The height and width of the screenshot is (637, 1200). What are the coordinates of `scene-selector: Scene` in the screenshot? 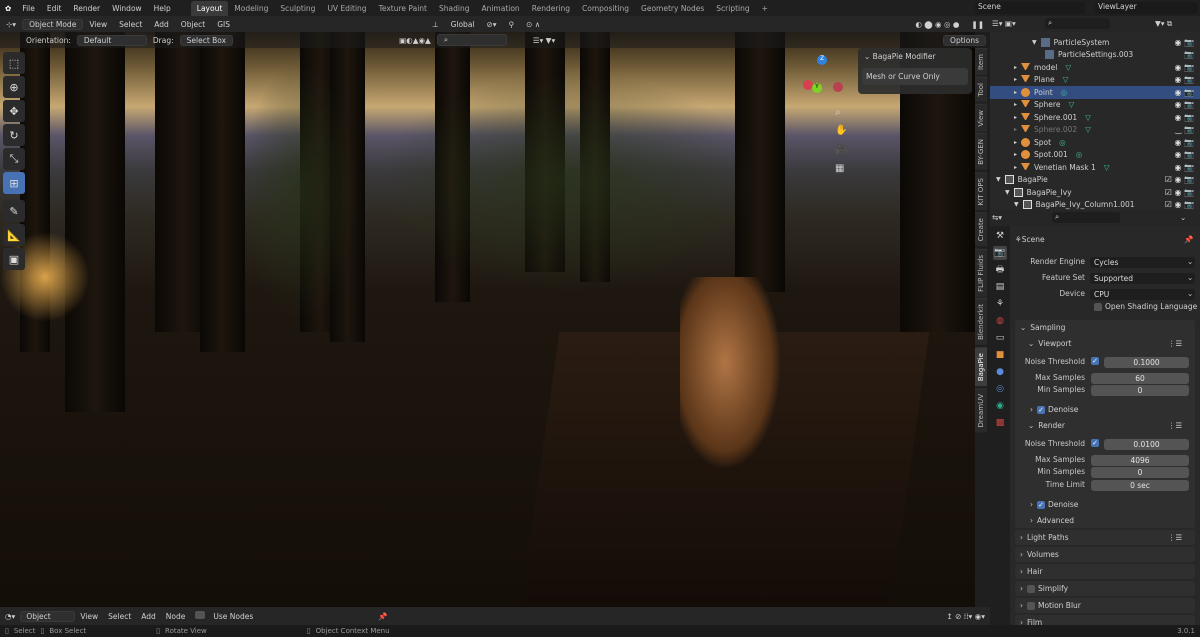 It's located at (1030, 8).